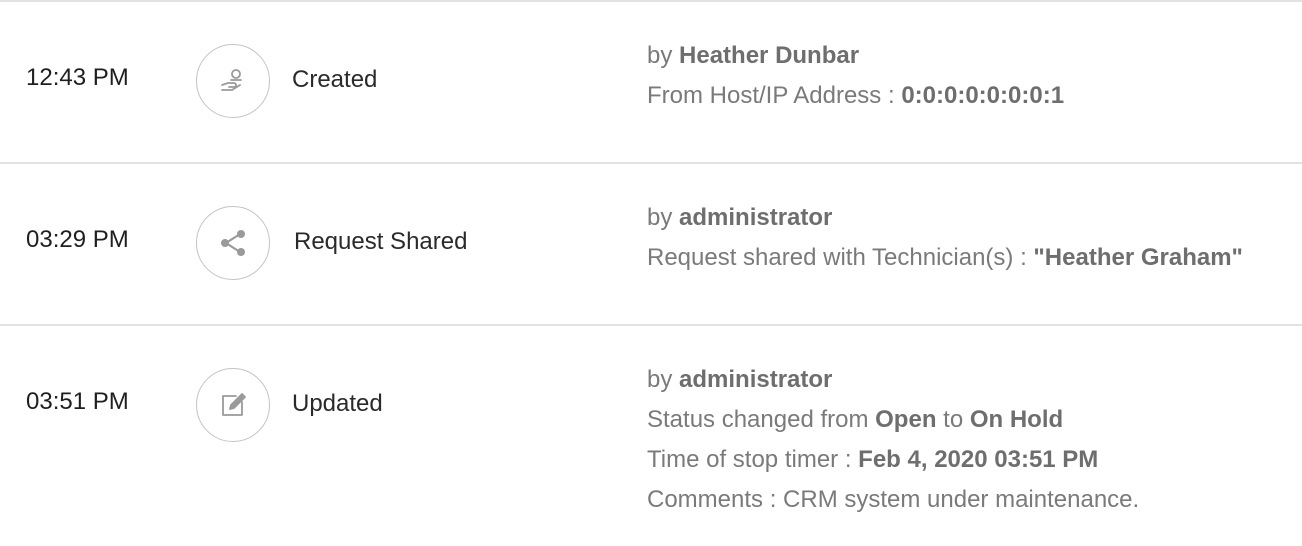 This screenshot has width=1302, height=546. What do you see at coordinates (983, 95) in the screenshot?
I see `detail-value: 0:0:0:0:0:0:0:1` at bounding box center [983, 95].